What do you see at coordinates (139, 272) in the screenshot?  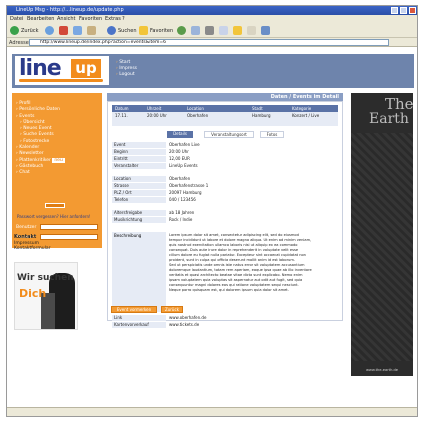 I see `description-label: Beschreibung` at bounding box center [139, 272].